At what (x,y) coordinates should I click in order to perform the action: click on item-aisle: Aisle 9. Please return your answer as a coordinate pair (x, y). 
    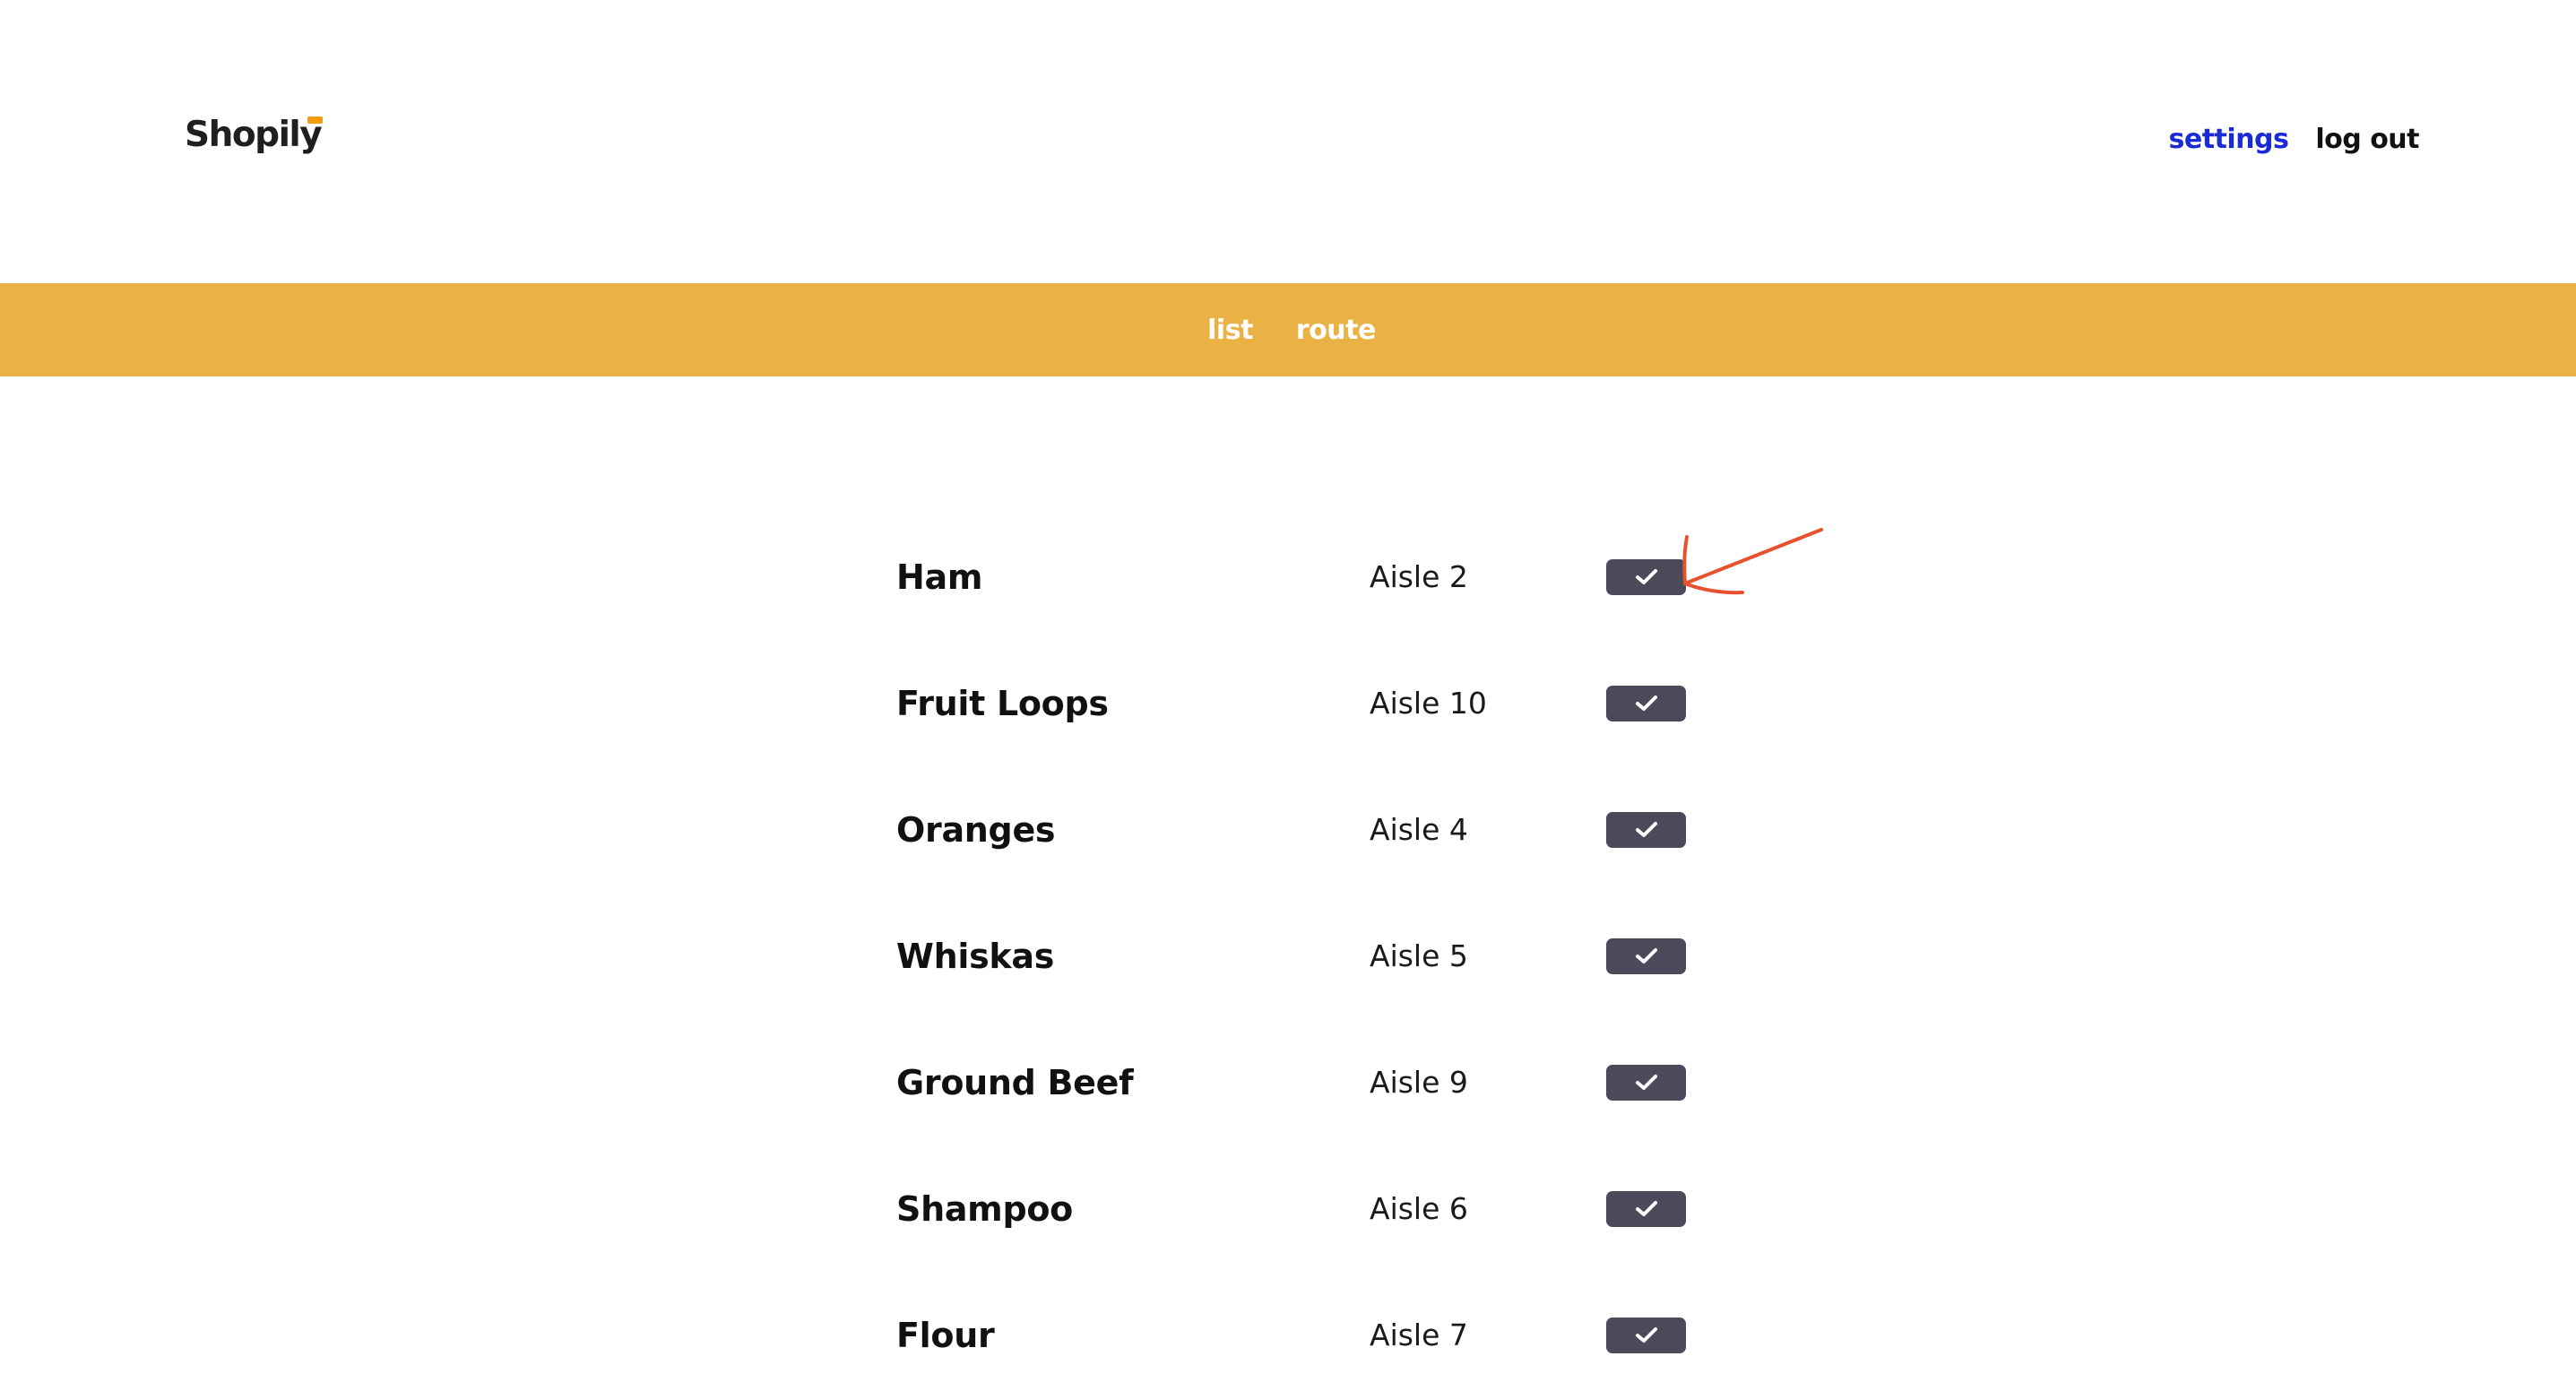
    Looking at the image, I should click on (1419, 1082).